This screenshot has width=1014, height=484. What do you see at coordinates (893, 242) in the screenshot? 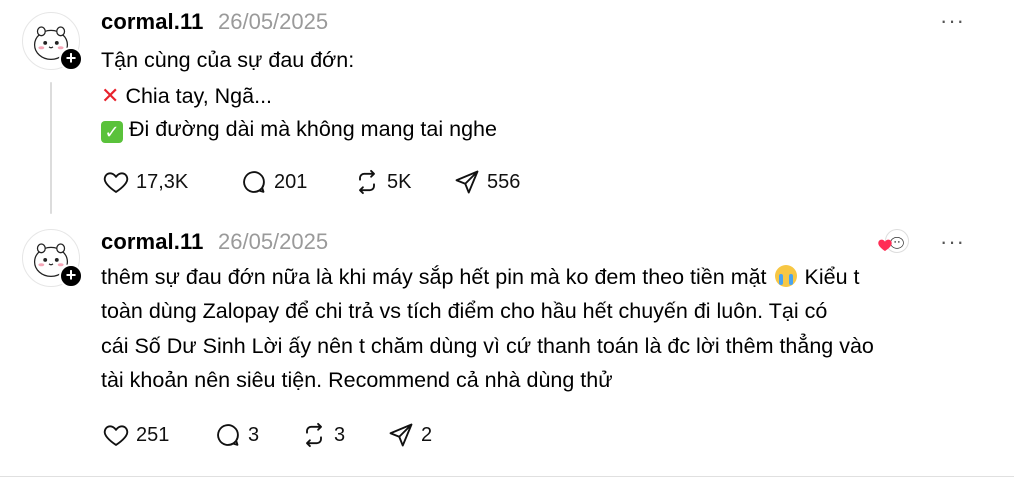
I see `liked-by-author-badge` at bounding box center [893, 242].